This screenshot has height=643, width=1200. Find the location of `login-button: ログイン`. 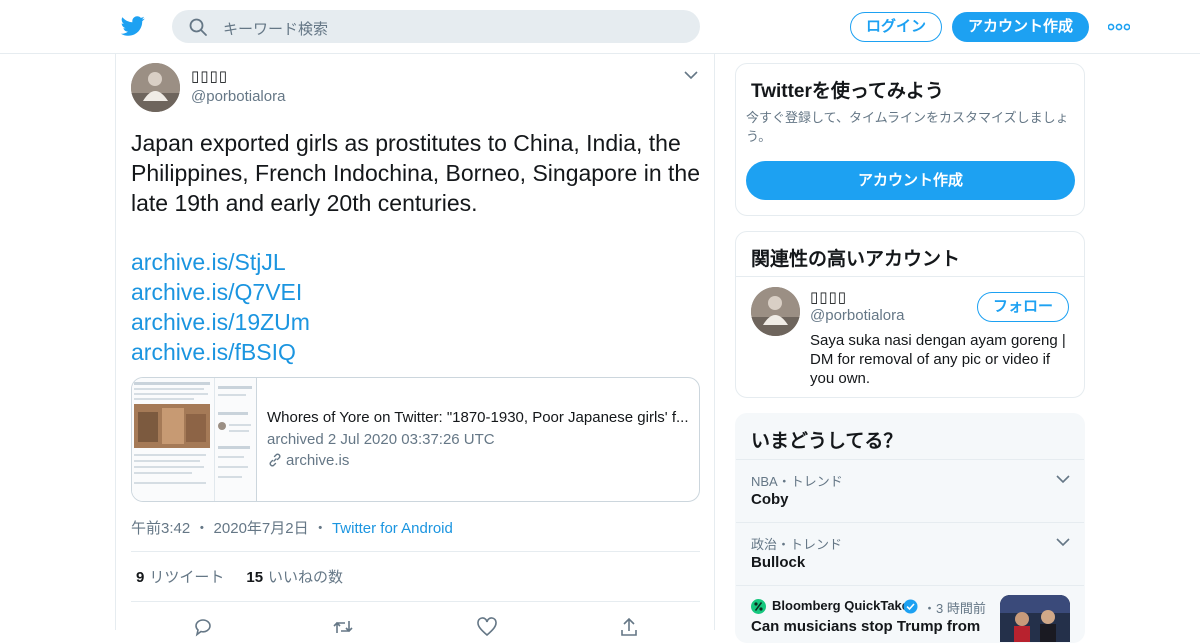

login-button: ログイン is located at coordinates (896, 27).